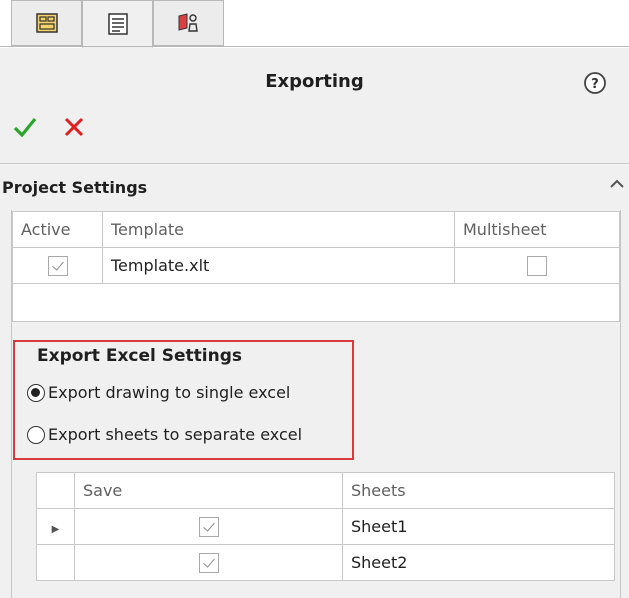 This screenshot has width=629, height=598. I want to click on empty-row, so click(316, 302).